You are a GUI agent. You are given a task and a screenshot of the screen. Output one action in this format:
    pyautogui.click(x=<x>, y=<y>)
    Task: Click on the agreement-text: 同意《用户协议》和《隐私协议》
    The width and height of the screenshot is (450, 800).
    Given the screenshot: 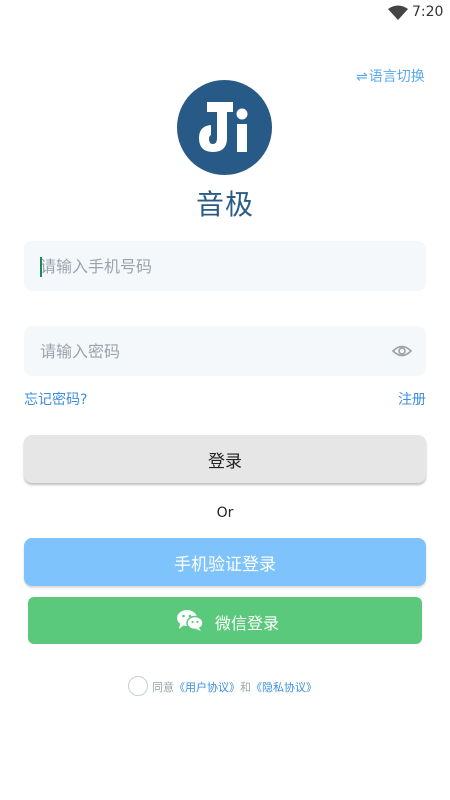 What is the action you would take?
    pyautogui.click(x=234, y=687)
    